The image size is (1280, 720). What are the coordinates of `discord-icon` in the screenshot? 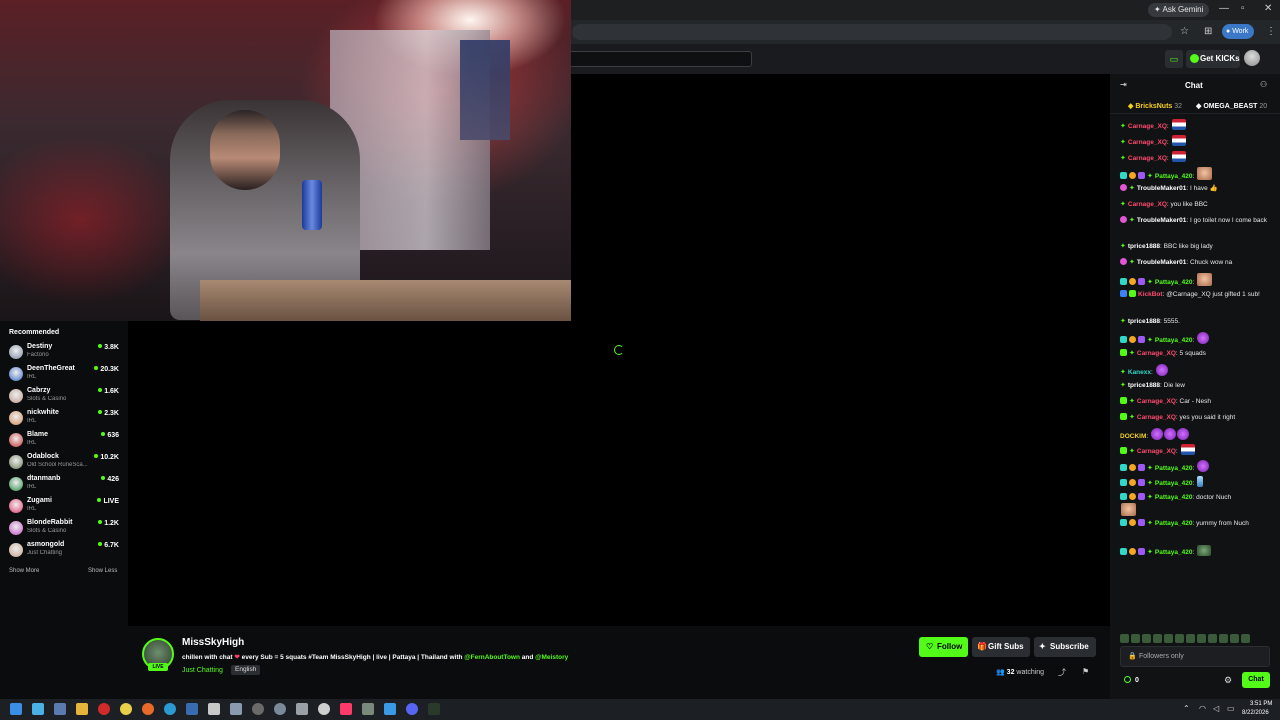 It's located at (412, 709).